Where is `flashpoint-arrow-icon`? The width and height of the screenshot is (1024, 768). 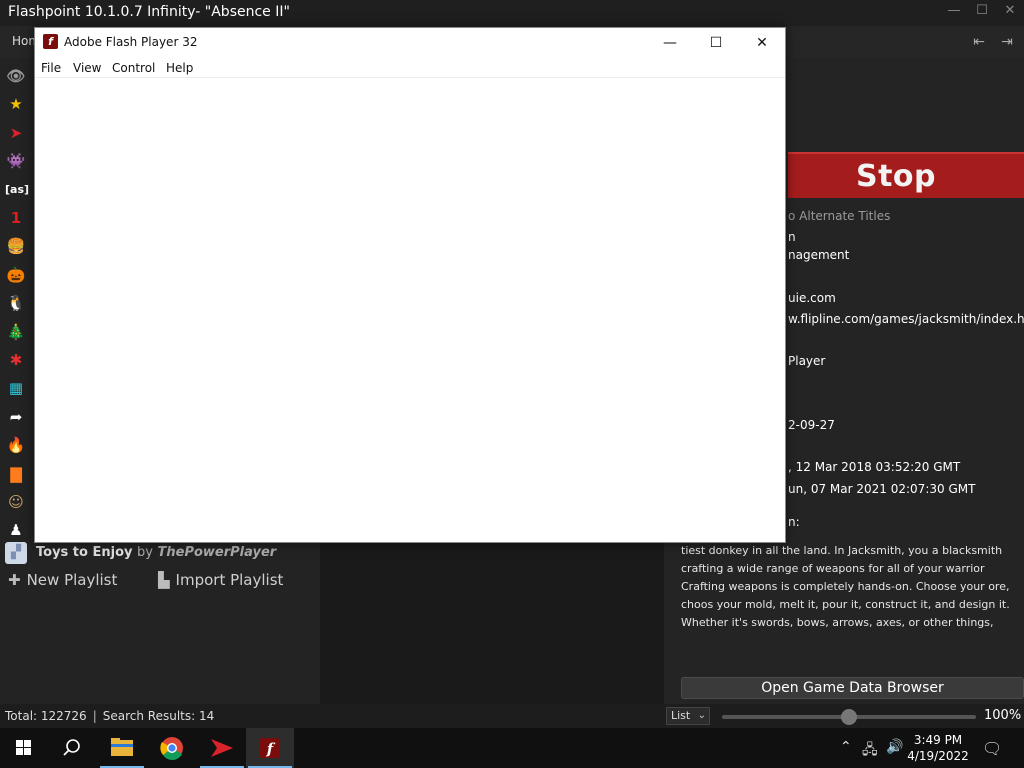 flashpoint-arrow-icon is located at coordinates (222, 748).